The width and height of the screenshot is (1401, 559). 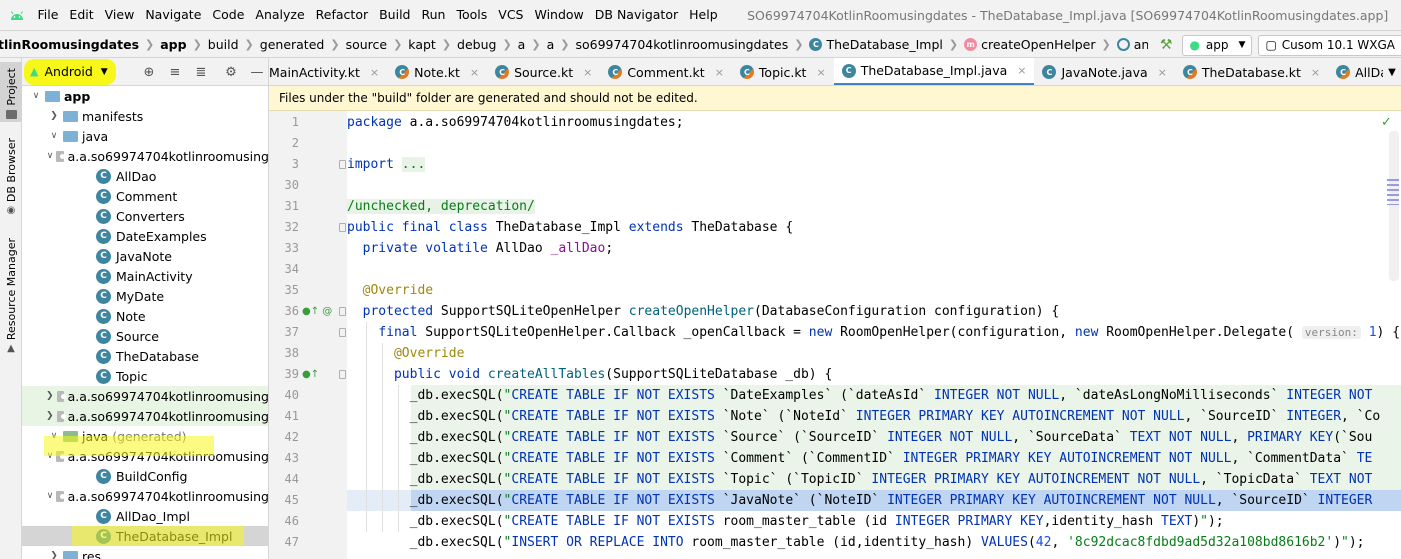 What do you see at coordinates (886, 44) in the screenshot?
I see `breadcrumb-item: C TheDatabase_Impl ❯` at bounding box center [886, 44].